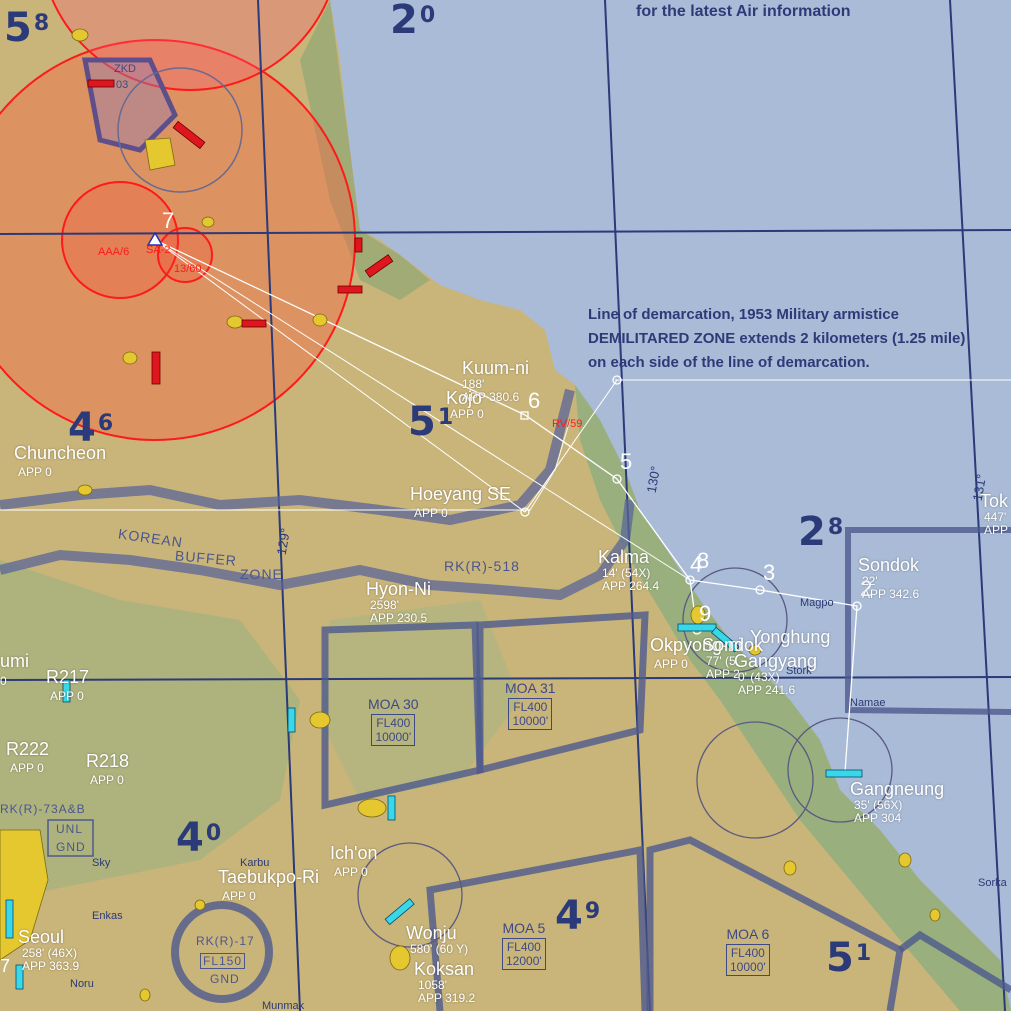 The image size is (1011, 1011). I want to click on place-magpo: Magpo, so click(817, 603).